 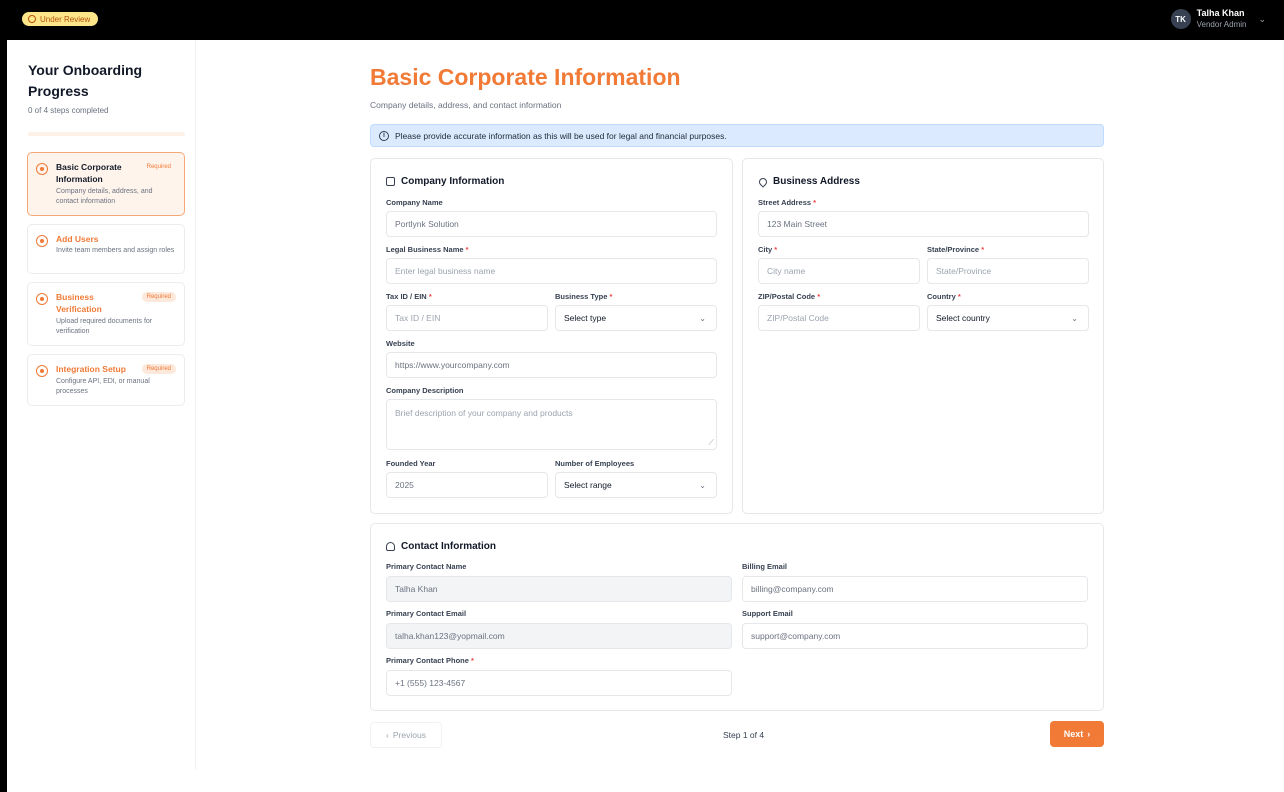 I want to click on city-label: City *, so click(x=768, y=249).